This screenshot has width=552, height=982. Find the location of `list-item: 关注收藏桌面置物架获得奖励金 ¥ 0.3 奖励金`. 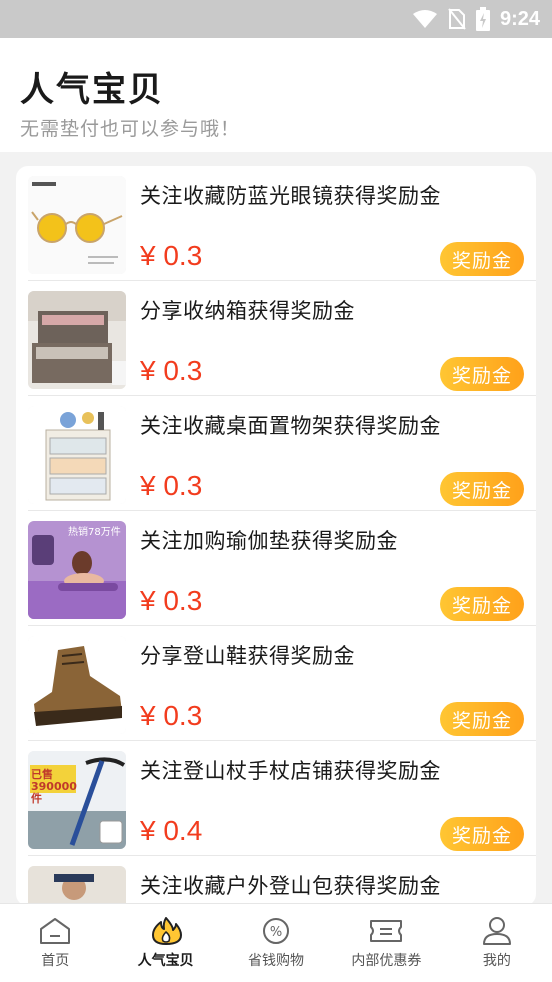

list-item: 关注收藏桌面置物架获得奖励金 ¥ 0.3 奖励金 is located at coordinates (276, 453).